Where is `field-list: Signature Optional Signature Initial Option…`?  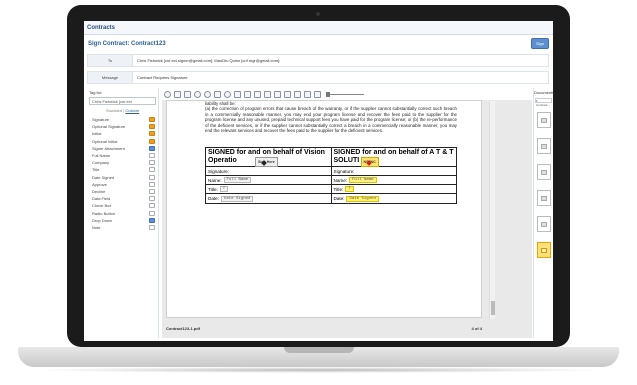 field-list: Signature Optional Signature Initial Option… is located at coordinates (122, 173).